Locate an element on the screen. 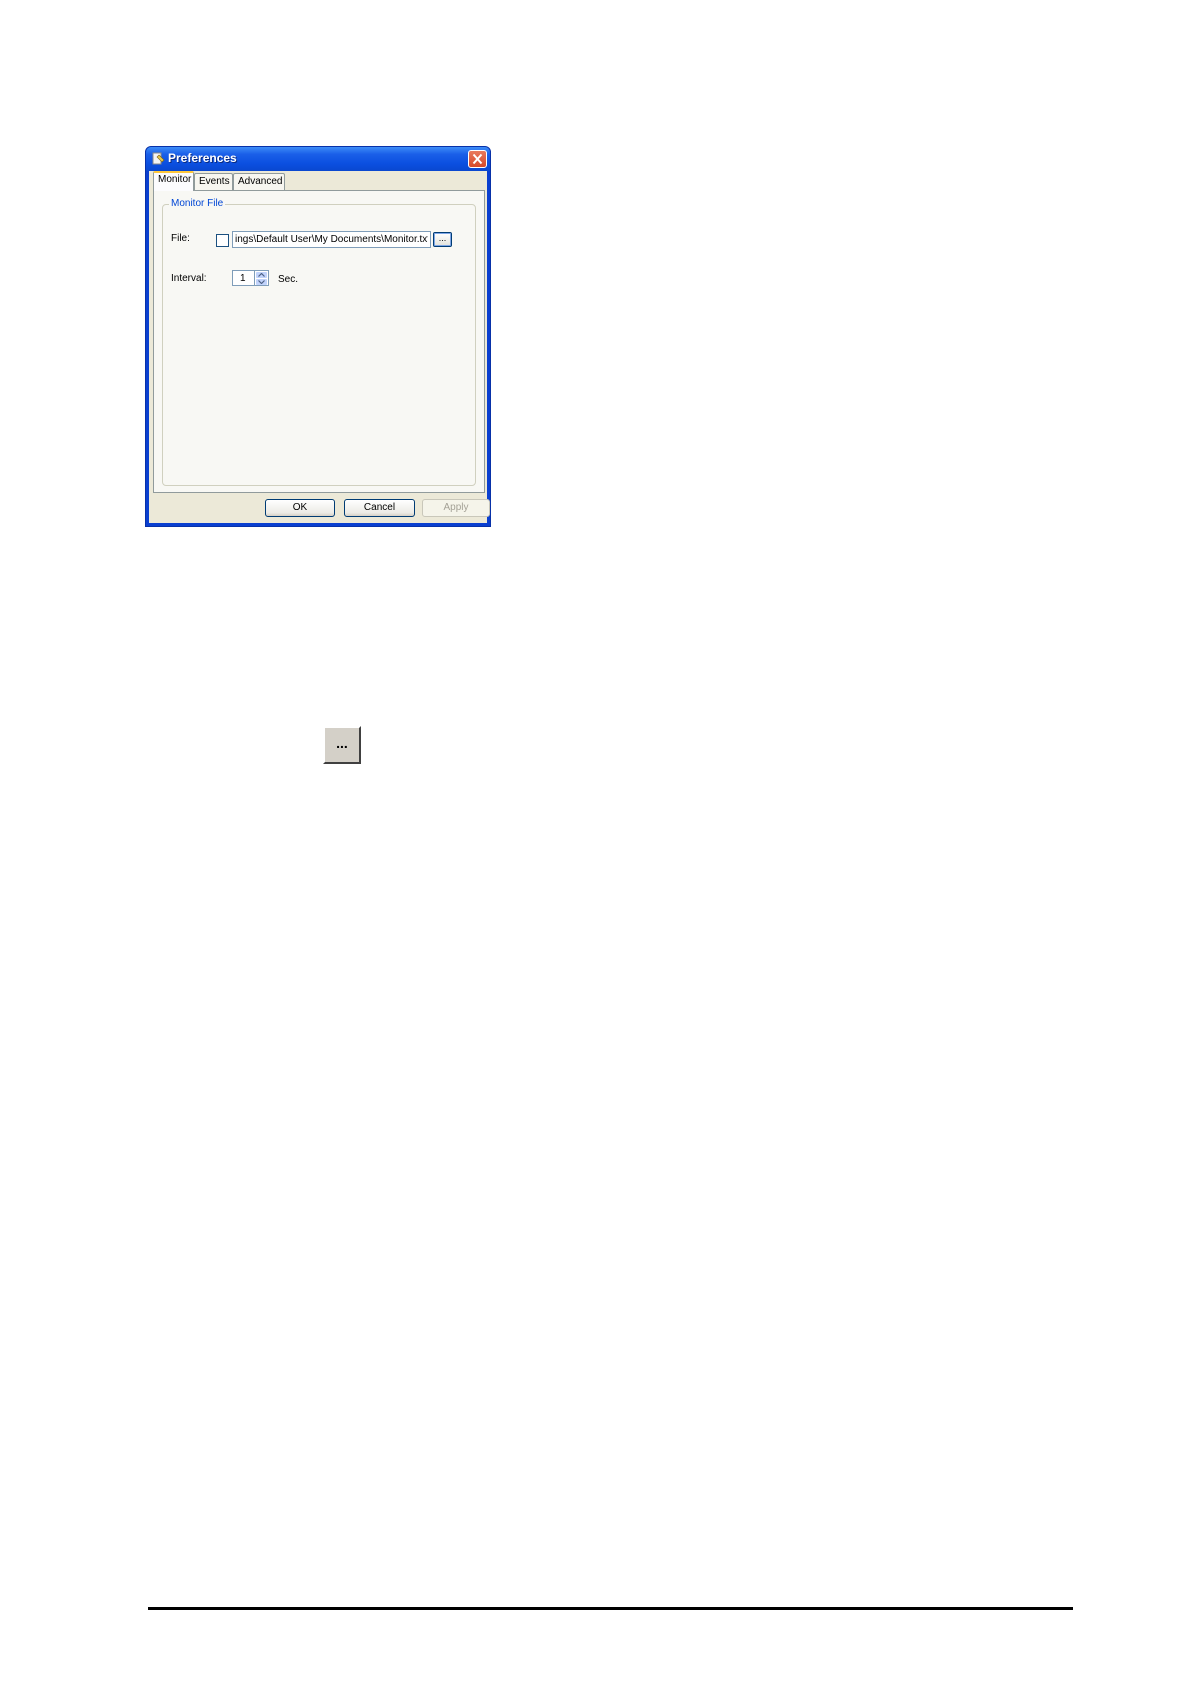 The width and height of the screenshot is (1190, 1684). monitor-tab-panel: Monitor File File: ... Interval: Sec. is located at coordinates (319, 341).